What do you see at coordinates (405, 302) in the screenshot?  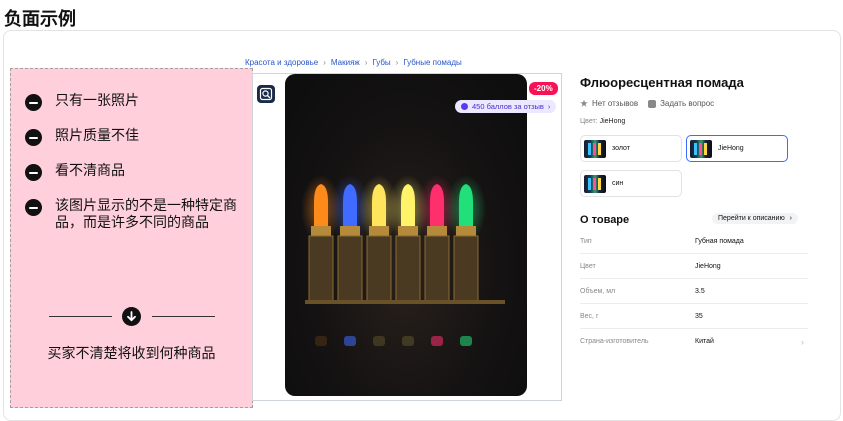 I see `display-stand` at bounding box center [405, 302].